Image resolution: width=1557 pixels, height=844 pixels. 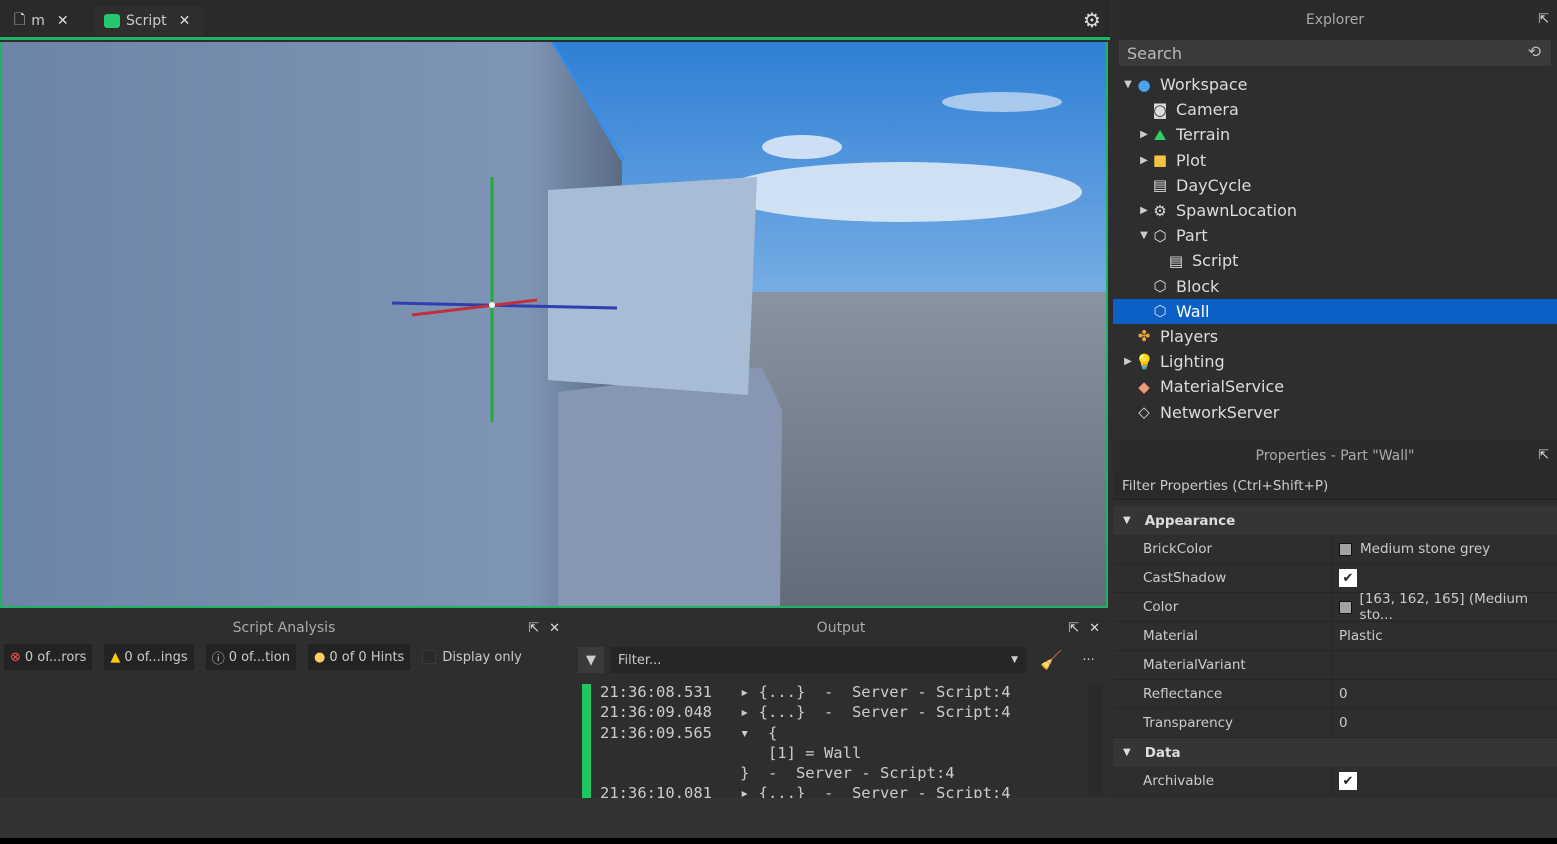 What do you see at coordinates (1425, 549) in the screenshot?
I see `property-value: Medium stone grey` at bounding box center [1425, 549].